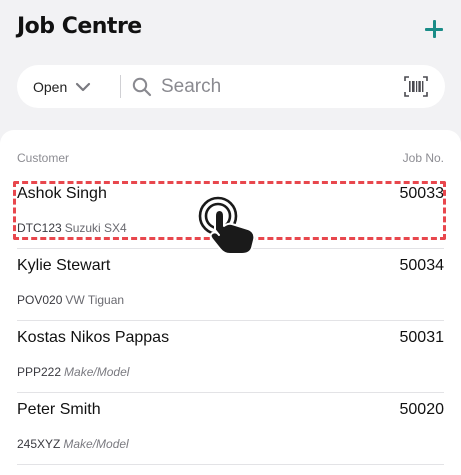 The width and height of the screenshot is (461, 475). I want to click on vehicle-info: PPP222 Make/Model, so click(73, 372).